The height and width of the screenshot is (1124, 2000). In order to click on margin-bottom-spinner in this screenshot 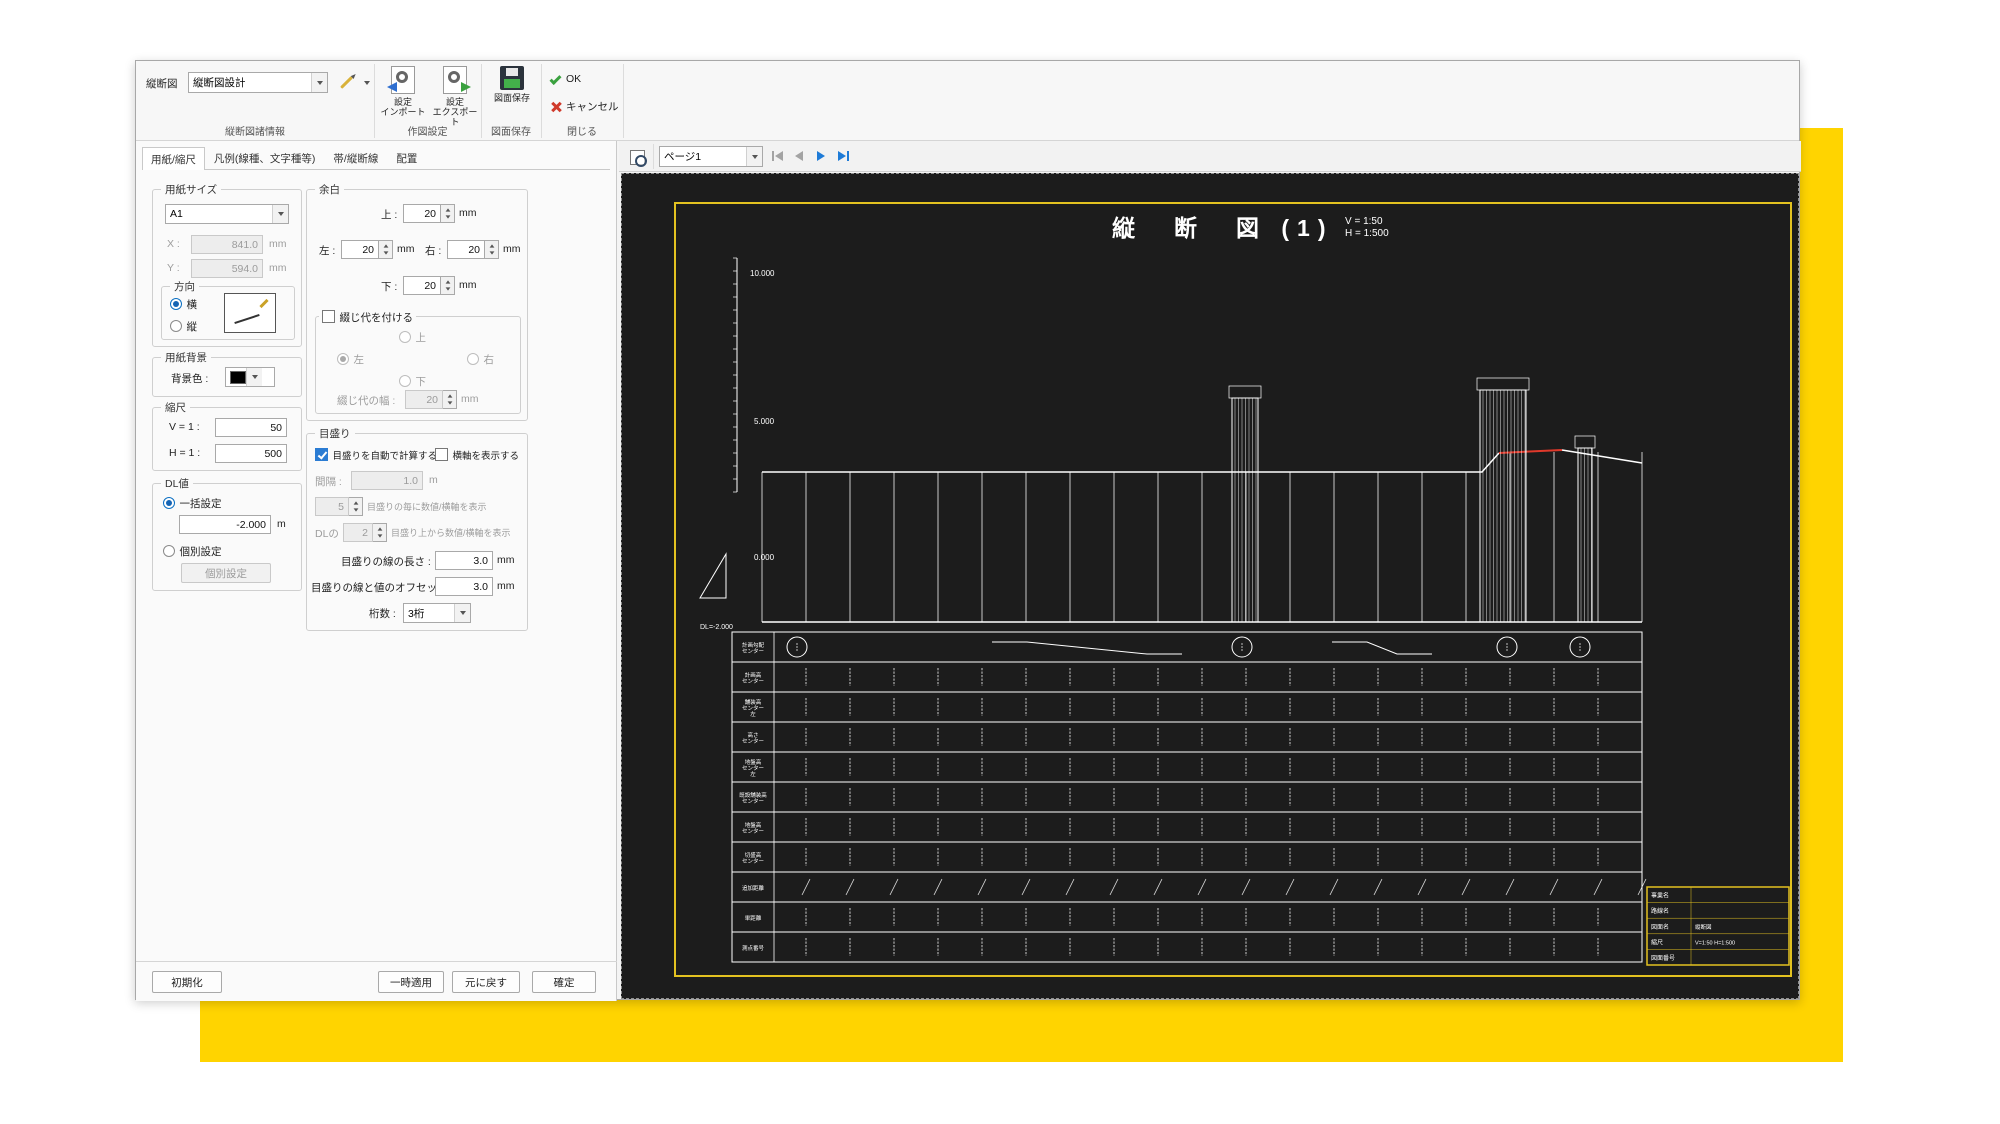, I will do `click(448, 285)`.